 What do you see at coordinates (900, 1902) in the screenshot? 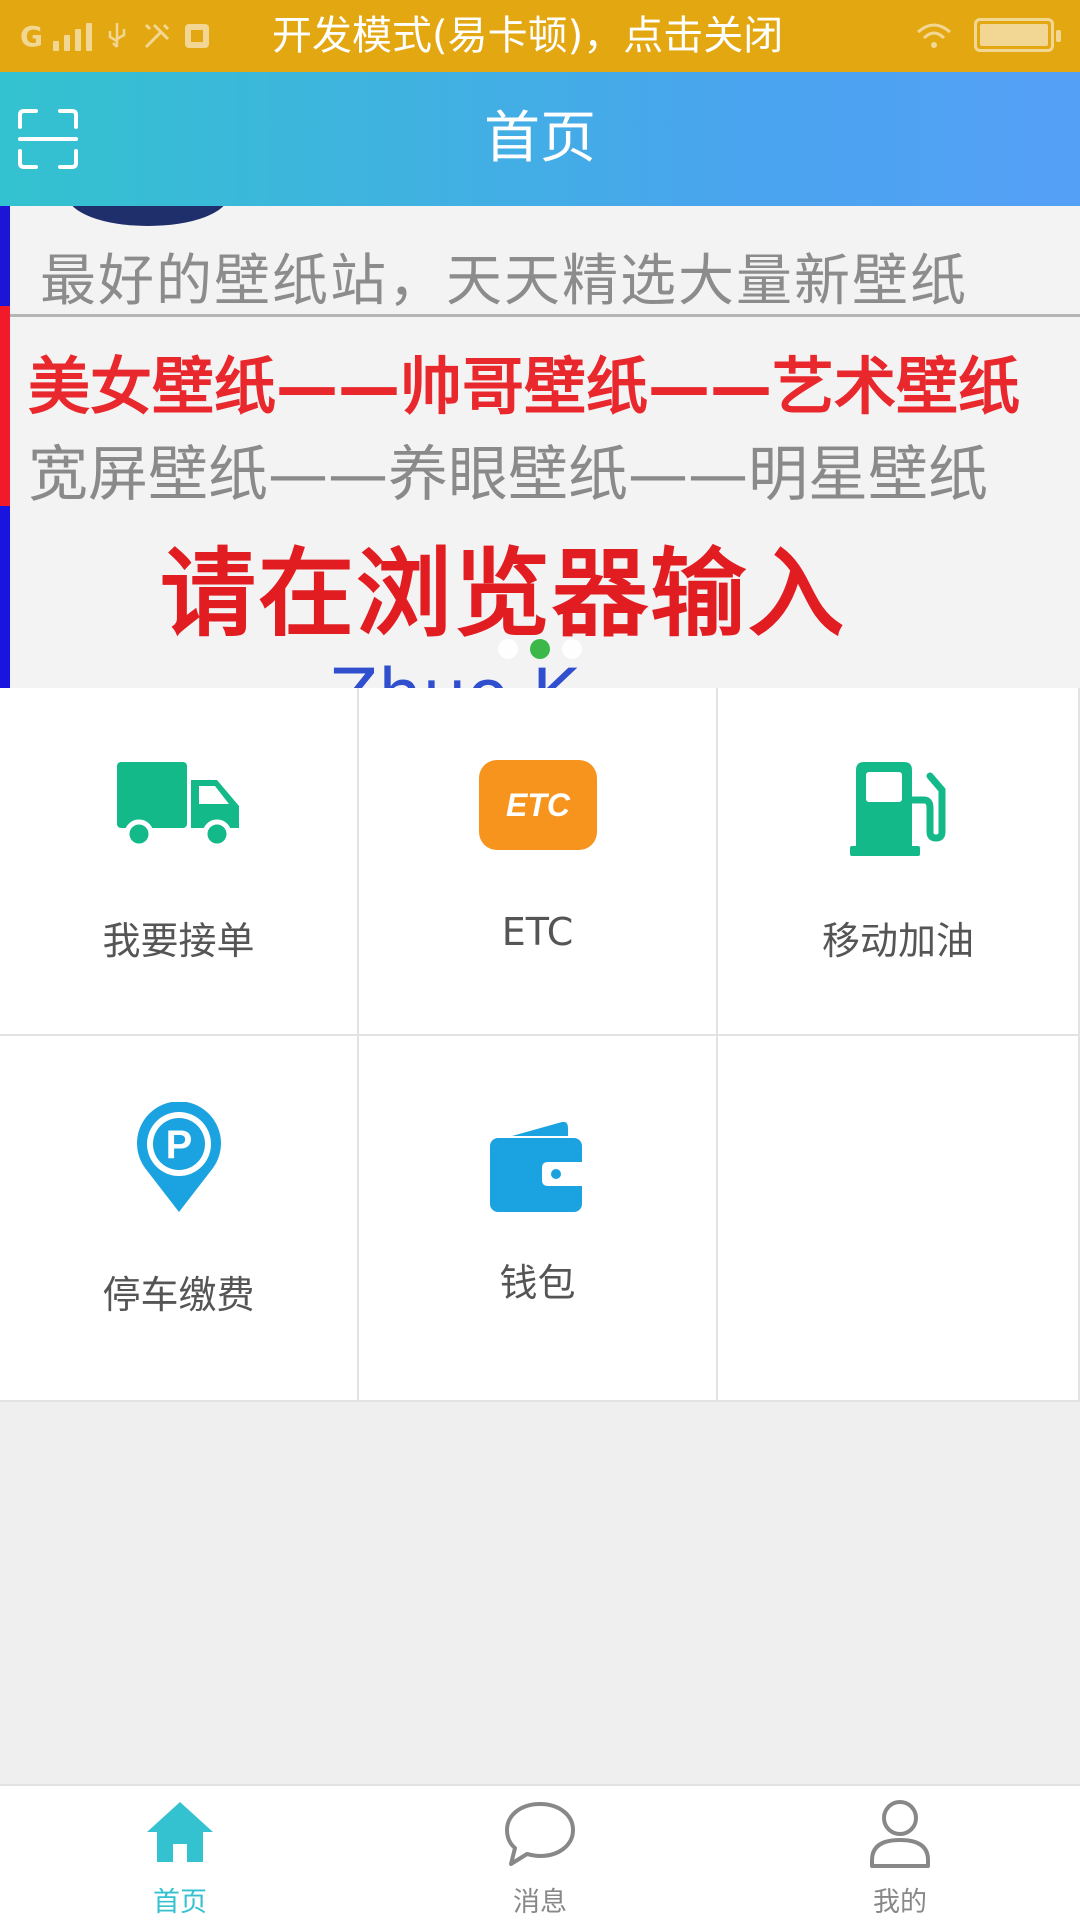
I see `tab-label: 我的` at bounding box center [900, 1902].